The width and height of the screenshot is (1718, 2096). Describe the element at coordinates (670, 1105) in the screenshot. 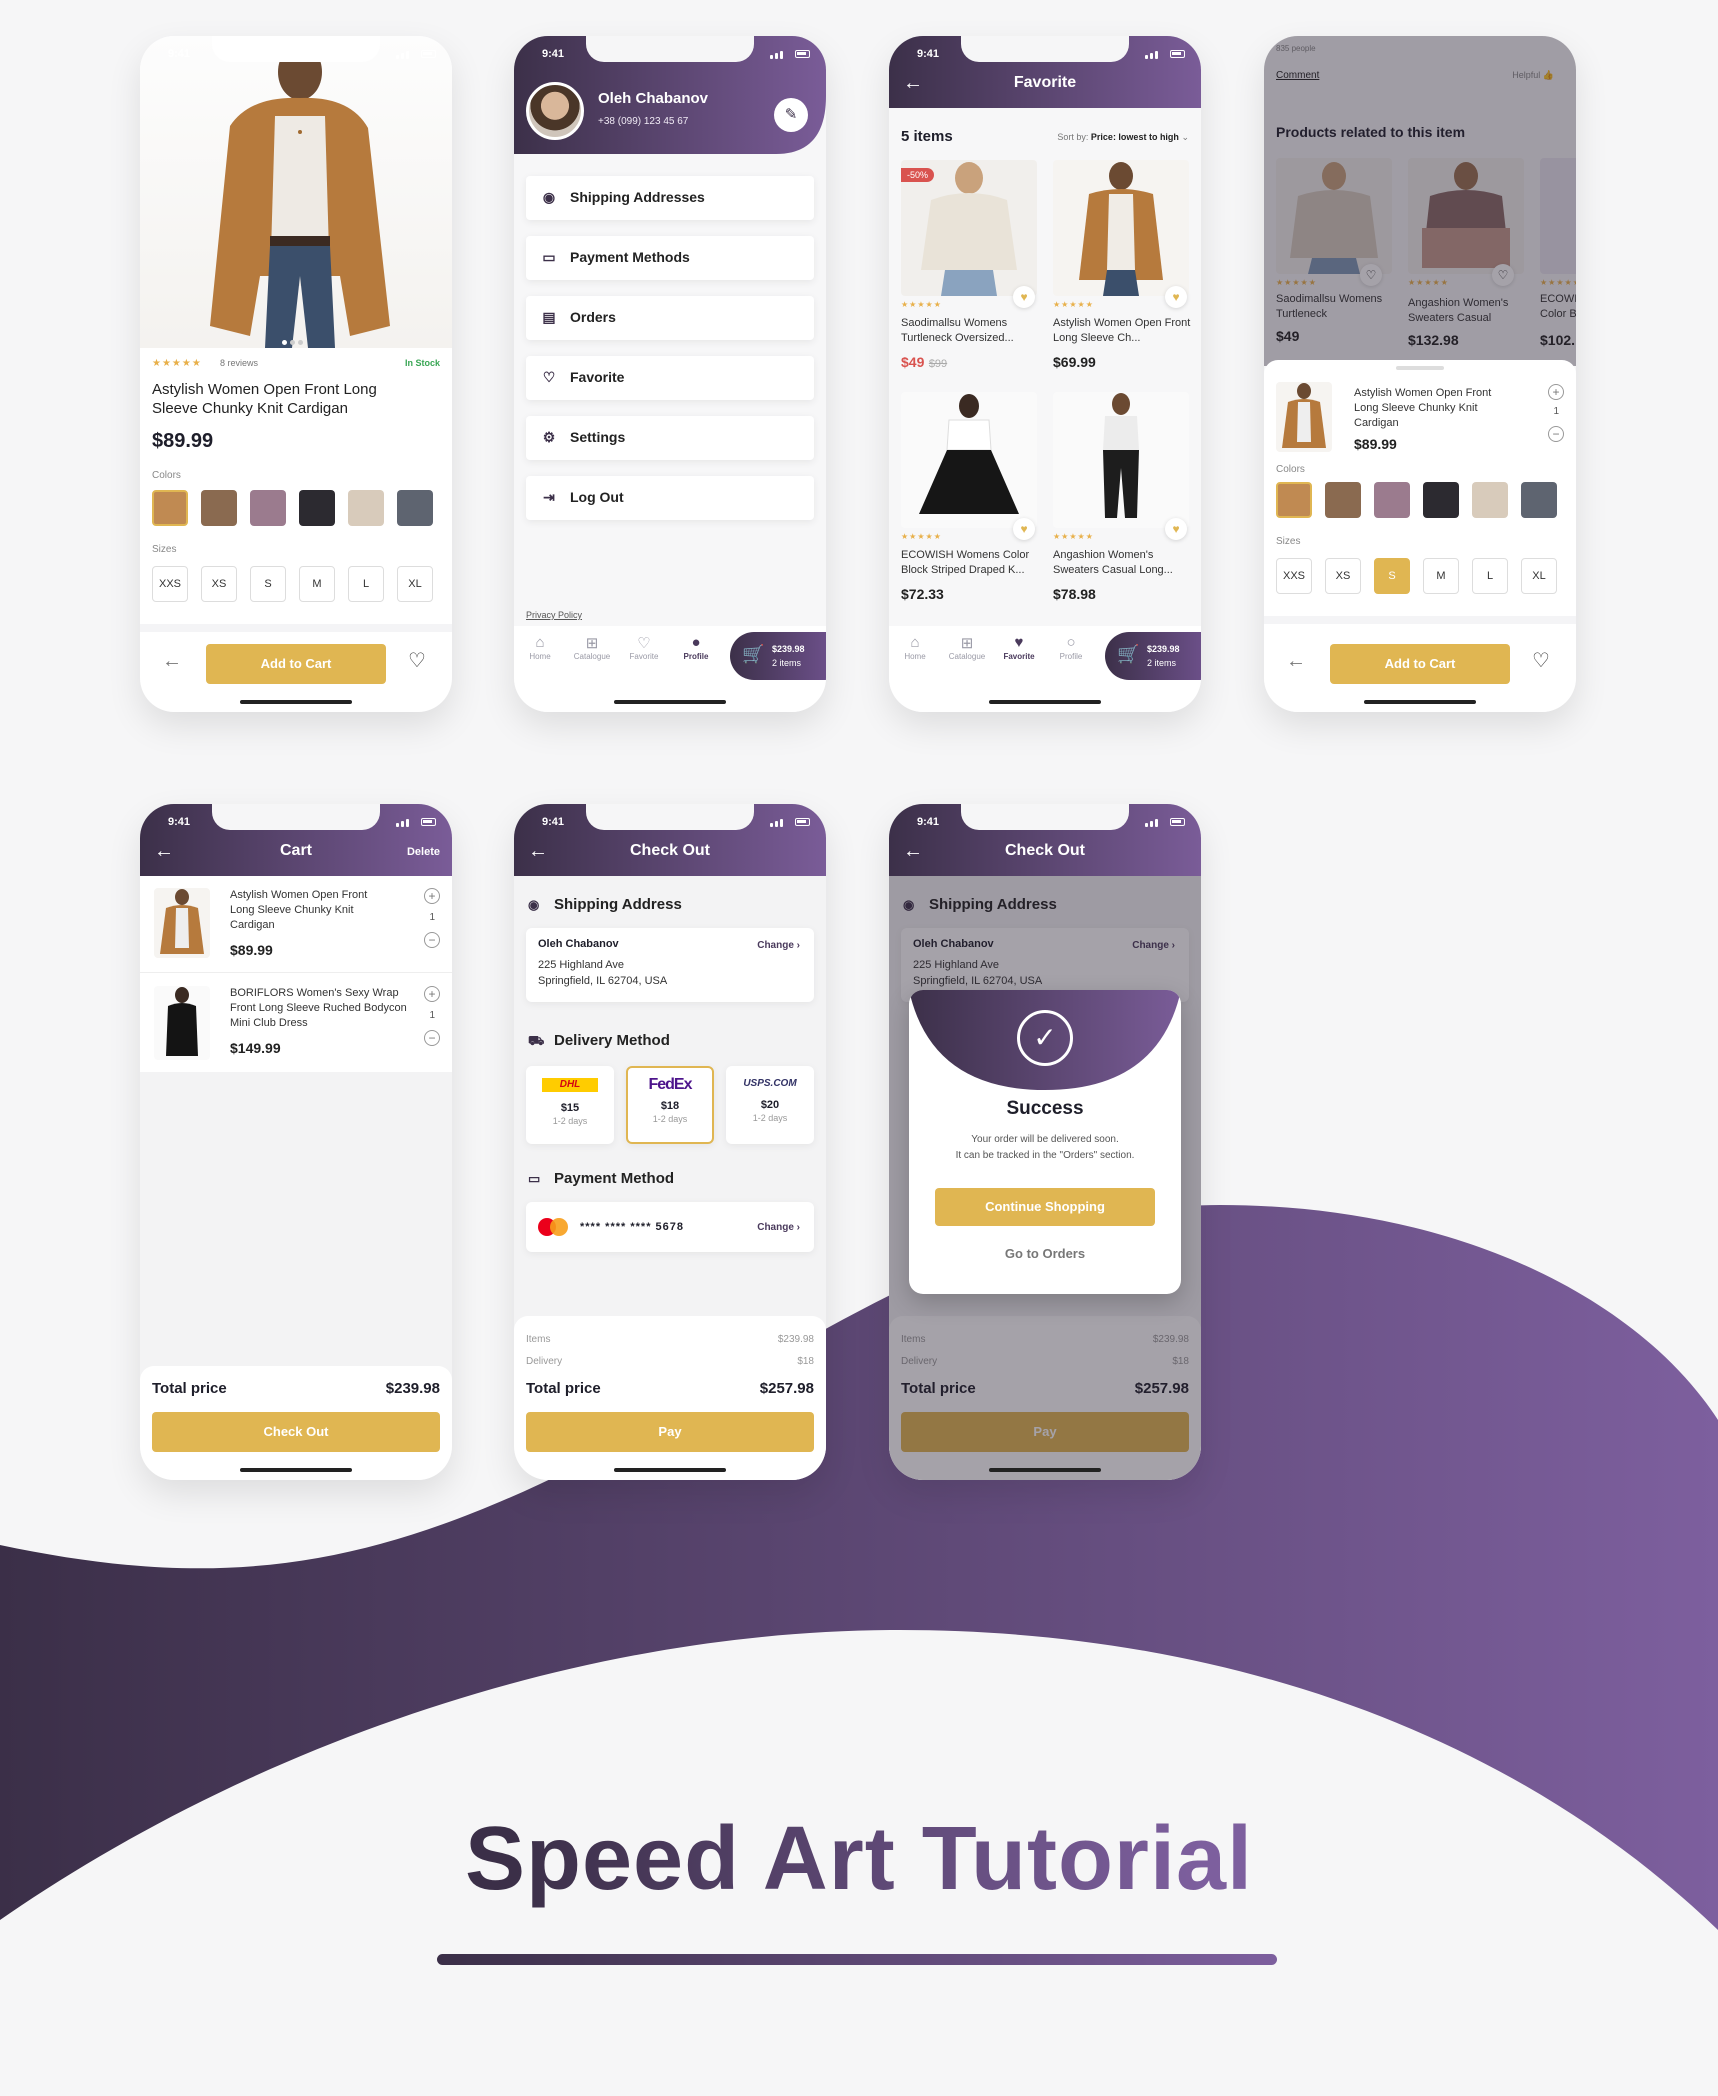

I see `carrier-option-selected: FedEx $18 1-2 days` at that location.